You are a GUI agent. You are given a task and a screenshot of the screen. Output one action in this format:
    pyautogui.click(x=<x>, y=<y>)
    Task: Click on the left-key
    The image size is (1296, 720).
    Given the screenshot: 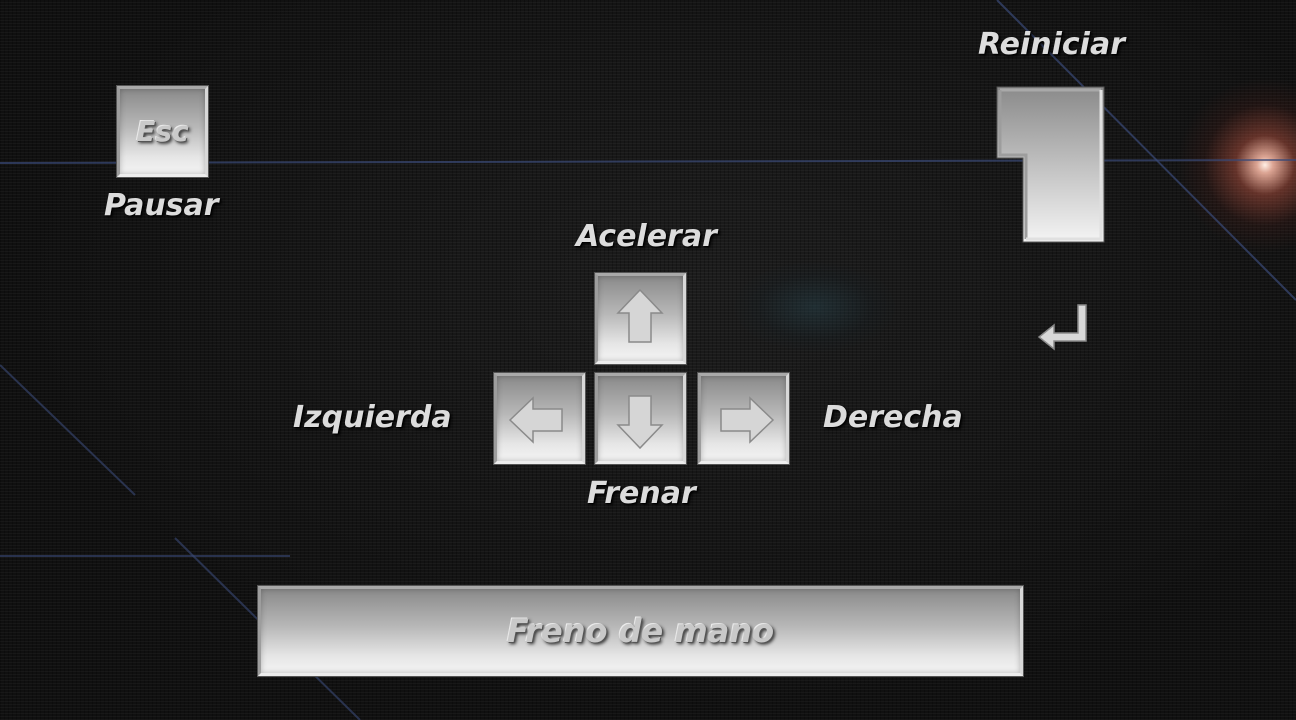 What is the action you would take?
    pyautogui.click(x=539, y=418)
    